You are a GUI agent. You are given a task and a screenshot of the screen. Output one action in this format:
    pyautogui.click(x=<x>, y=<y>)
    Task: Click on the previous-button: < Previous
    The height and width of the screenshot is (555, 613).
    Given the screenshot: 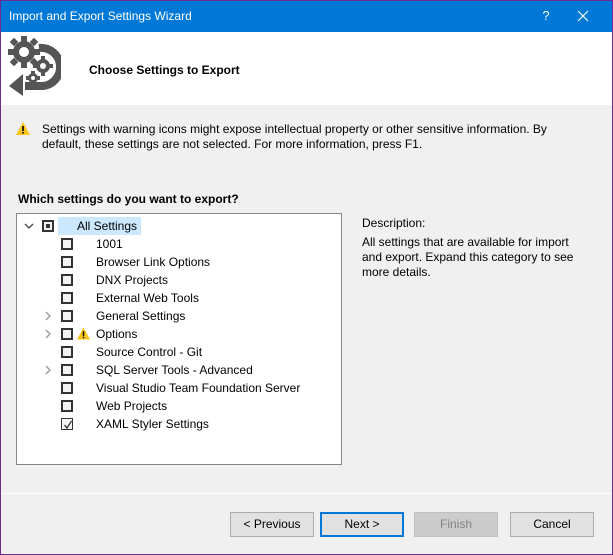 What is the action you would take?
    pyautogui.click(x=272, y=524)
    